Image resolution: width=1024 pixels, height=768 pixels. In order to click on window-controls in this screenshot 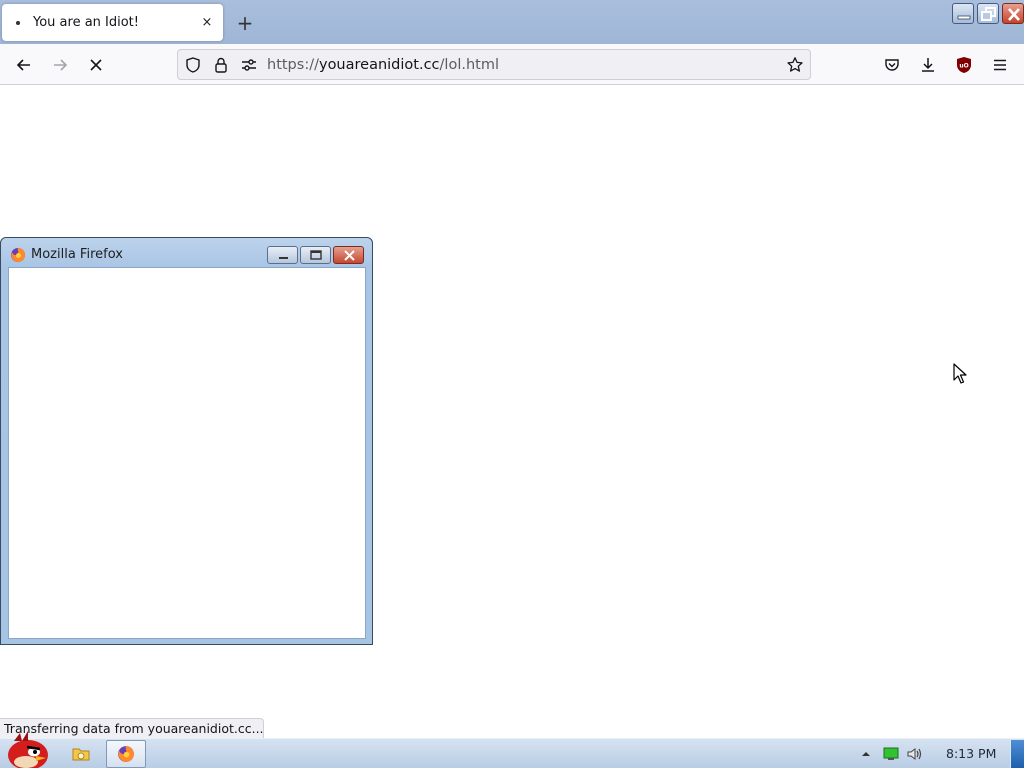, I will do `click(986, 13)`.